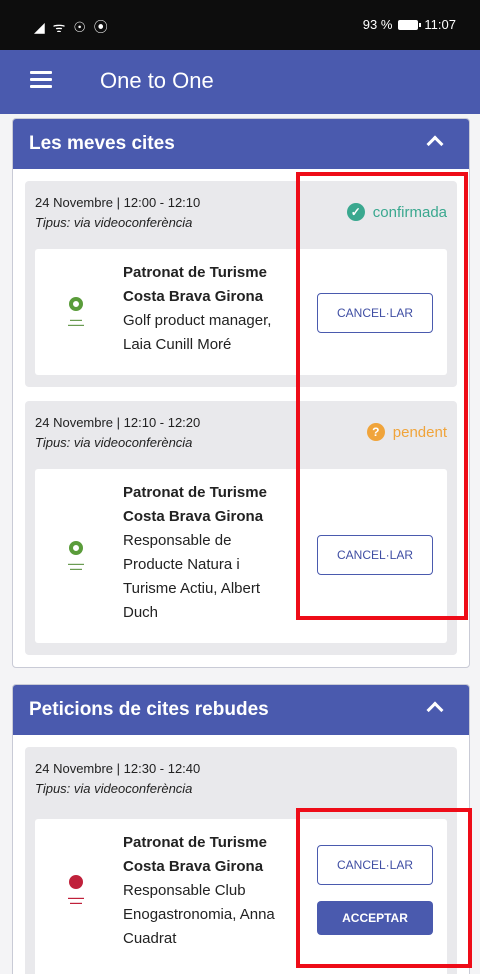 This screenshot has height=974, width=480. Describe the element at coordinates (375, 918) in the screenshot. I see `accept-button: ACCEPTAR` at that location.